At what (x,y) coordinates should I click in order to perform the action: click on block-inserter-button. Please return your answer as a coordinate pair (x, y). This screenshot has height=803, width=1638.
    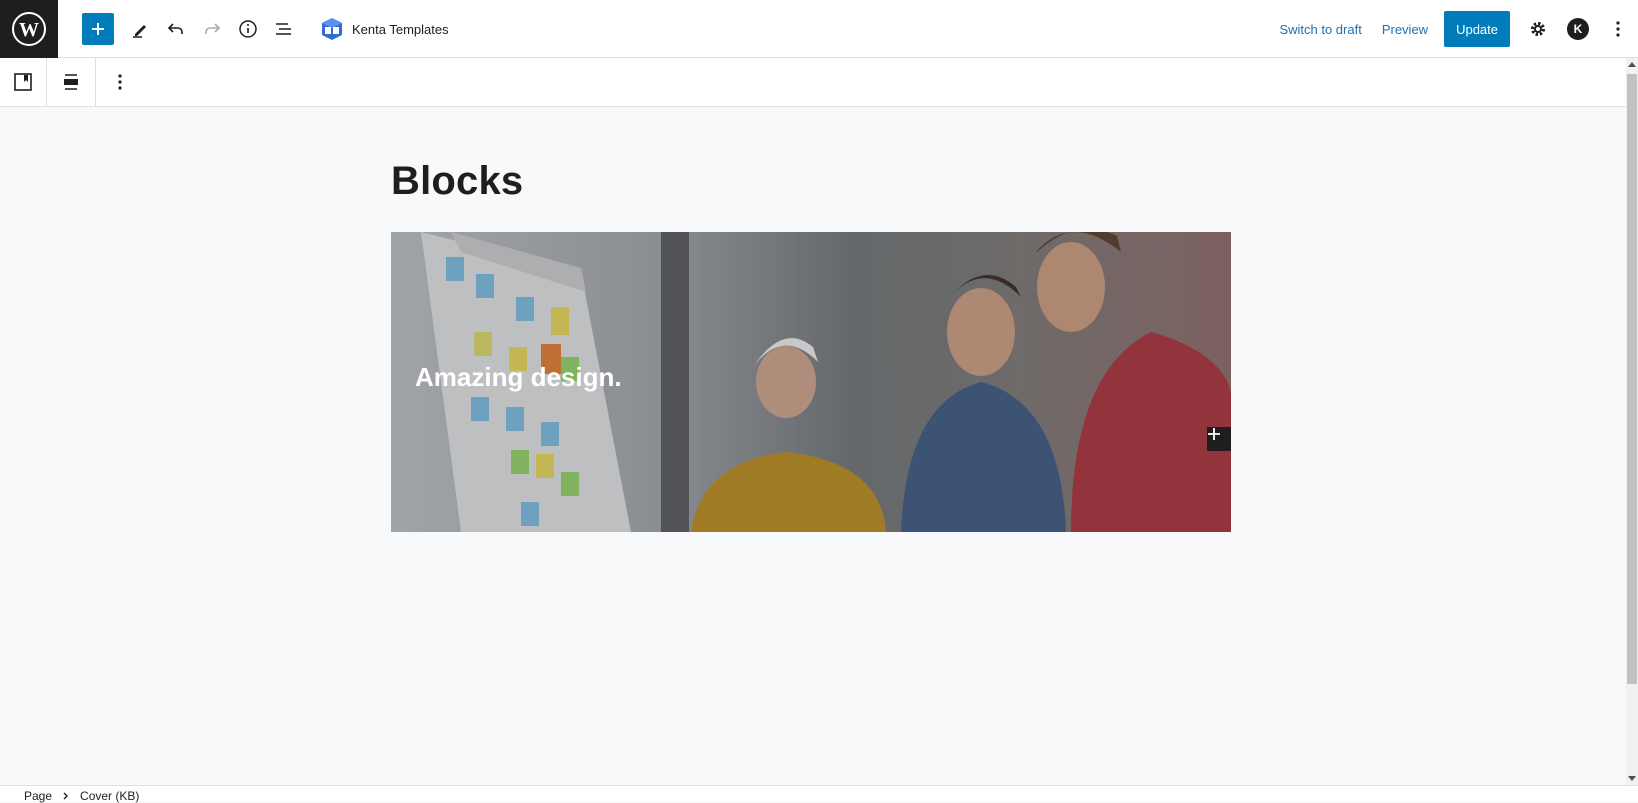
    Looking at the image, I should click on (1219, 439).